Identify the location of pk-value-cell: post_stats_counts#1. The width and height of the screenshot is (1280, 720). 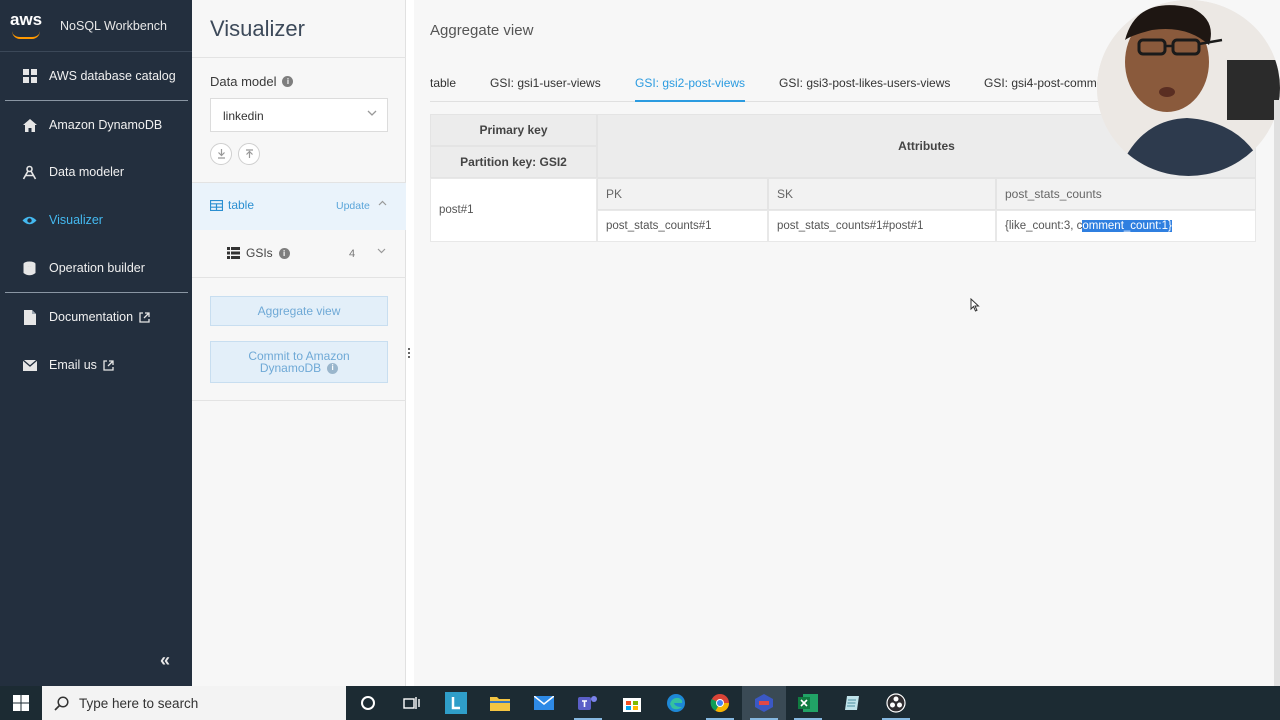
(682, 226).